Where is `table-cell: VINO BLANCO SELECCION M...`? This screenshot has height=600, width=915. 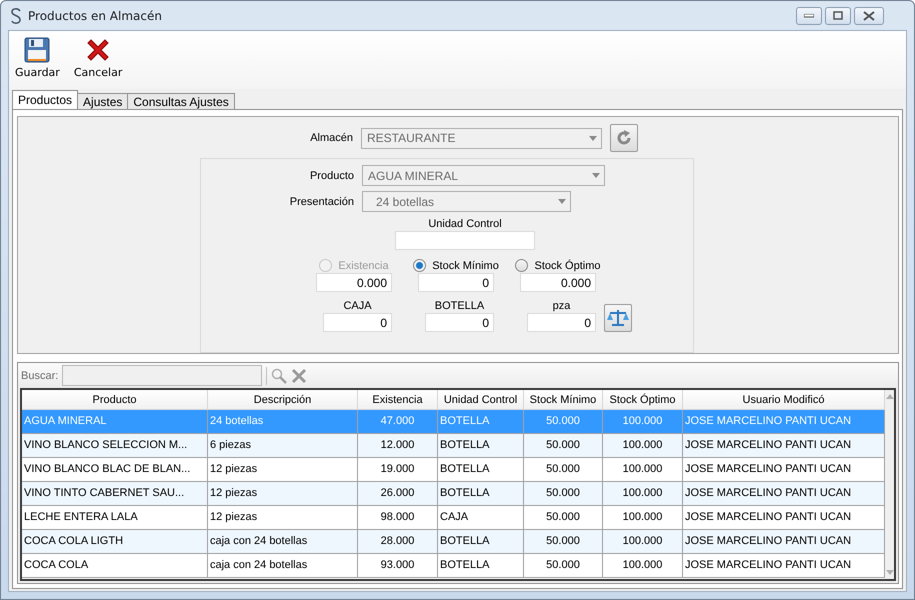 table-cell: VINO BLANCO SELECCION M... is located at coordinates (115, 446).